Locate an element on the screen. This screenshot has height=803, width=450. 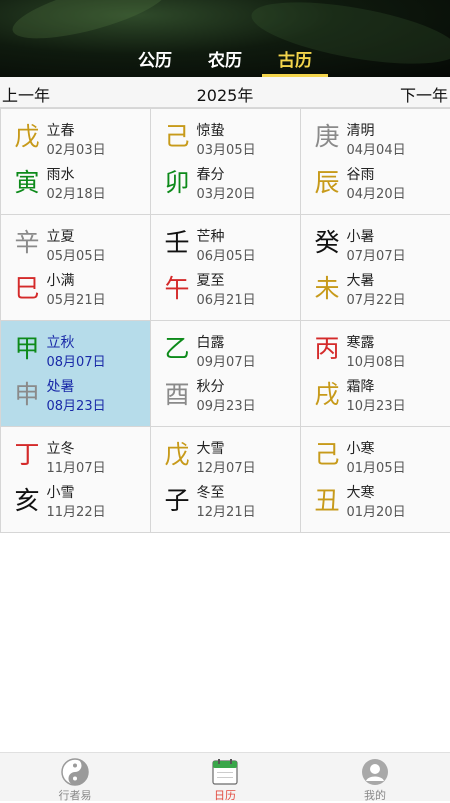
heavenly-stem: 甲 is located at coordinates (27, 349).